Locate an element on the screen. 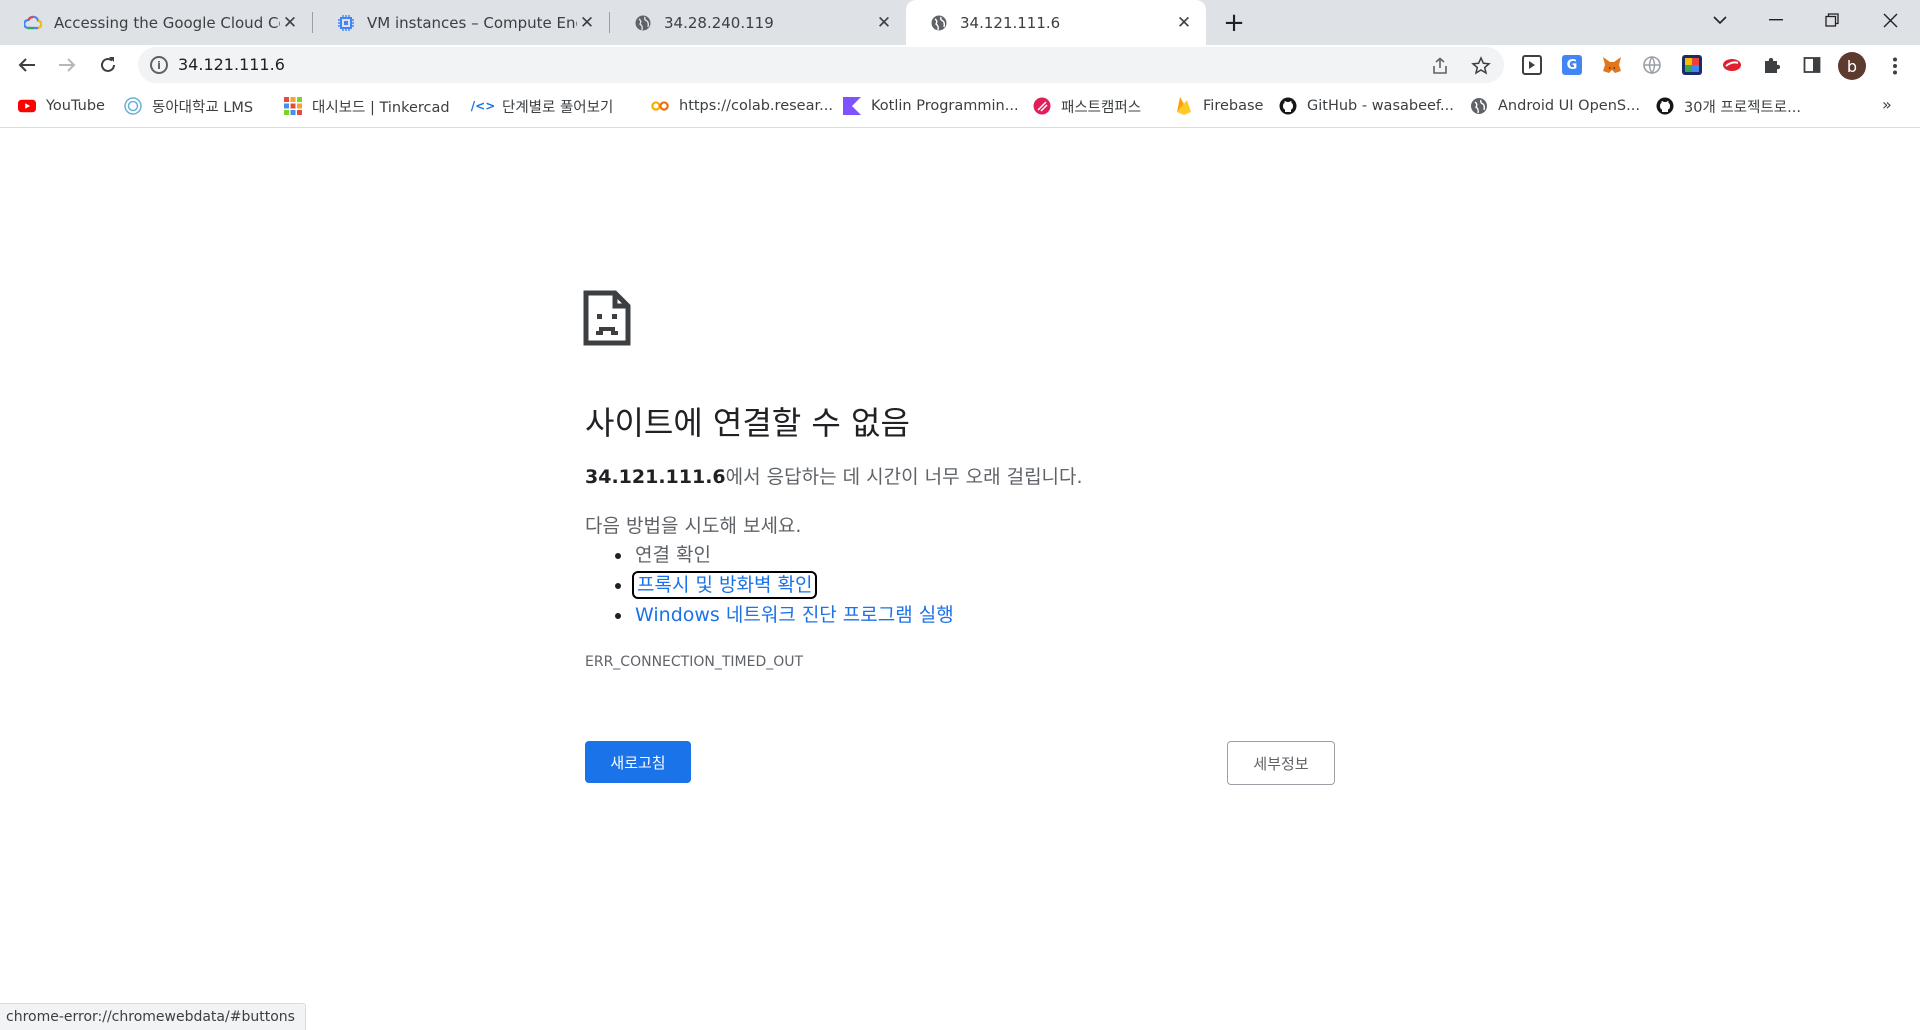 Image resolution: width=1920 pixels, height=1030 pixels. bookmark-tinkercad: 대시보드 | Tinkercad is located at coordinates (367, 106).